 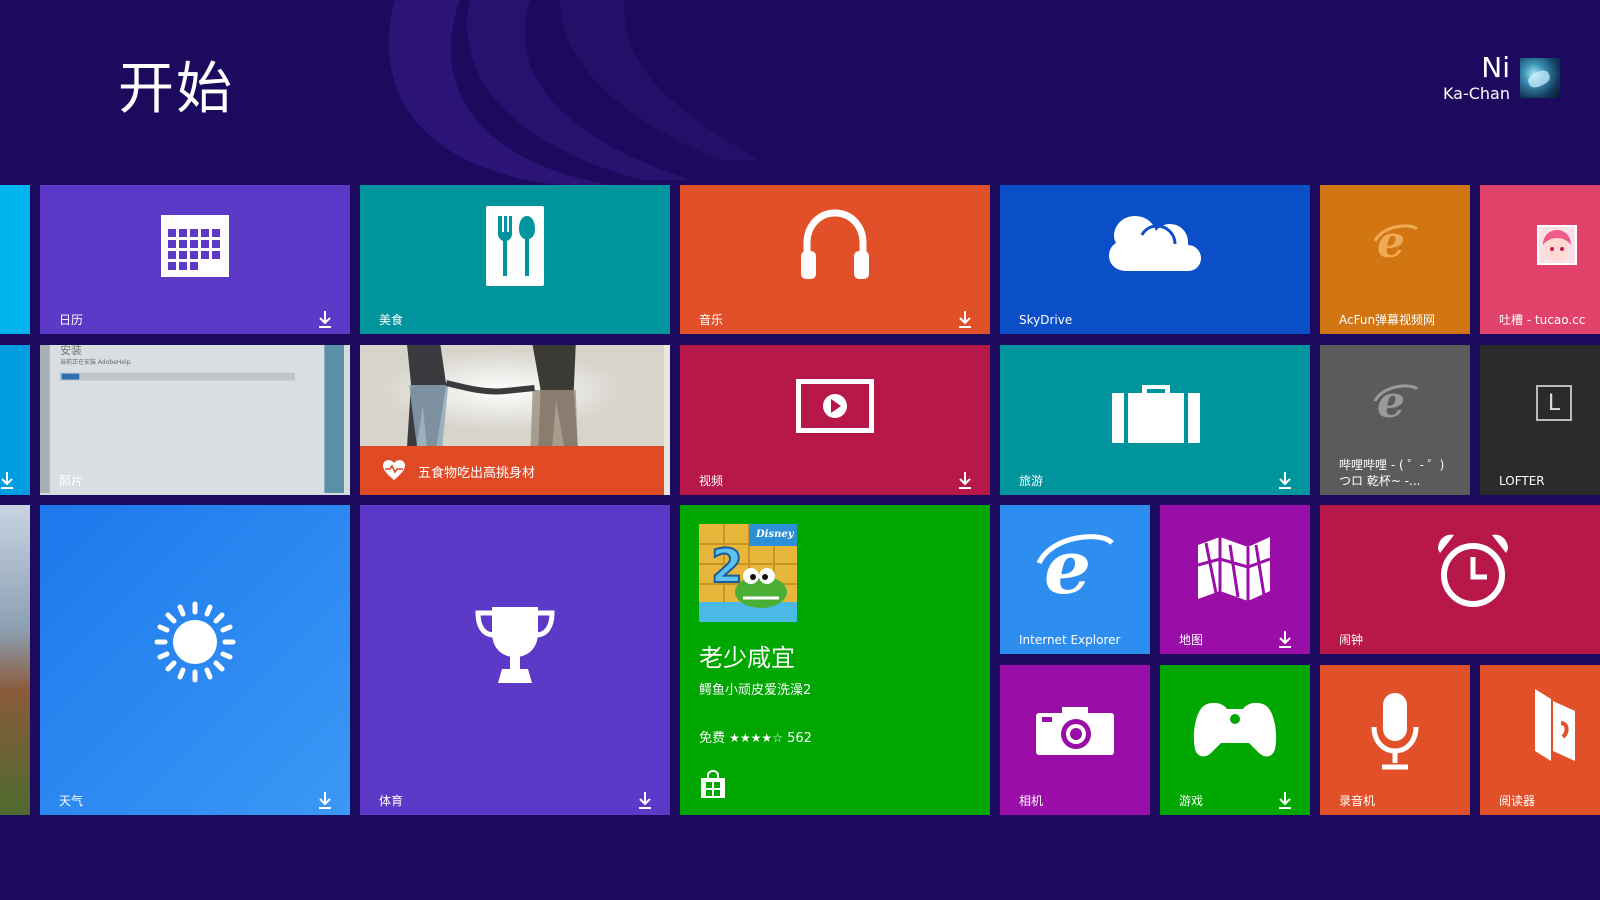 I want to click on tile-label: SkyDrive, so click(x=1046, y=320).